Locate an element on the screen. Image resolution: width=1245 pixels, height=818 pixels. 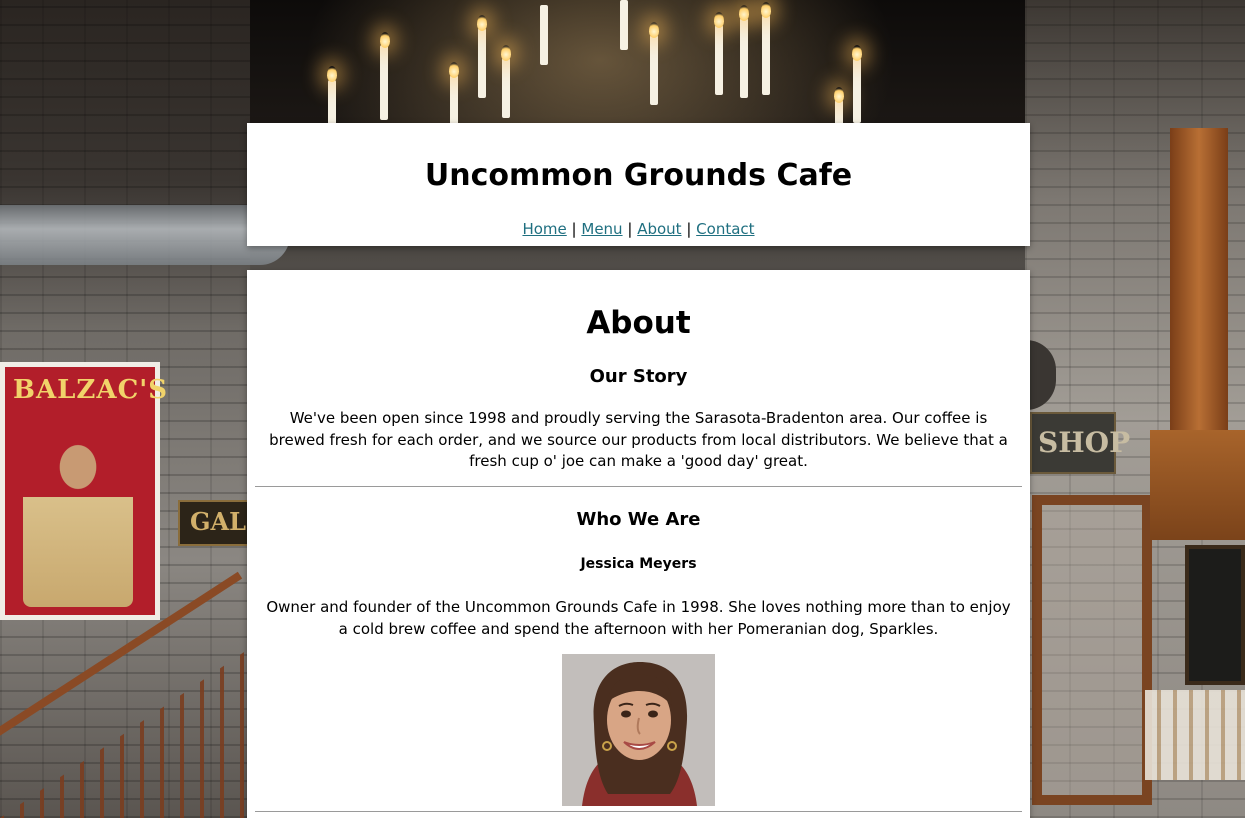
avatar is located at coordinates (638, 730).